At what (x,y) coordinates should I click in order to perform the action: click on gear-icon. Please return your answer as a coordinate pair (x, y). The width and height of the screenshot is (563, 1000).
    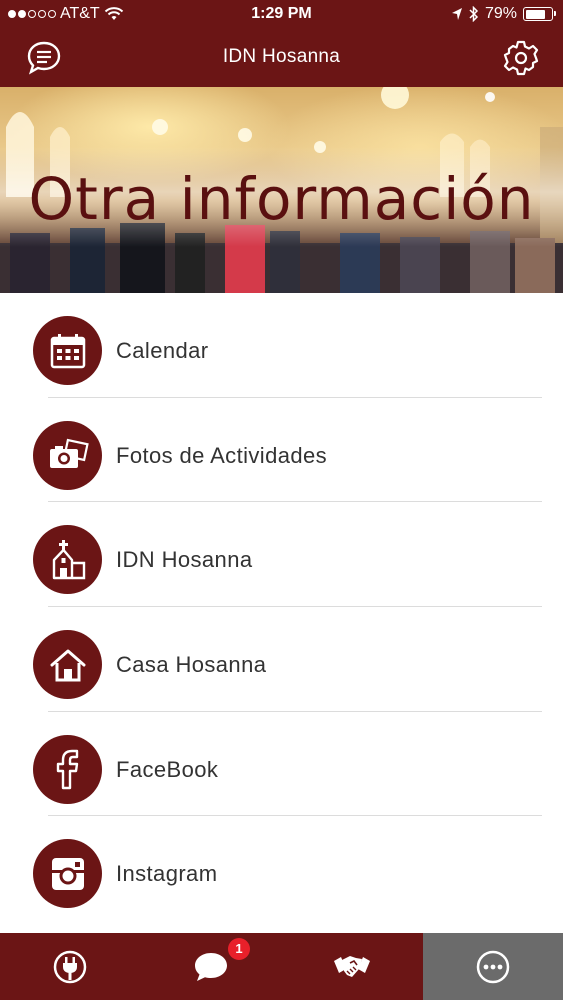
    Looking at the image, I should click on (521, 58).